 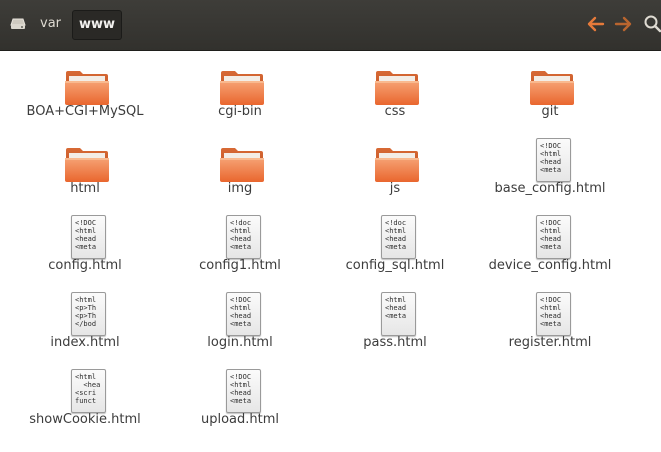 I want to click on file-name-label: showCookie.html, so click(x=85, y=419).